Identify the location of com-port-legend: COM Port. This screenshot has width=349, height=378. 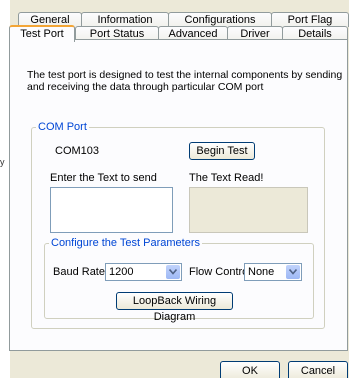
(62, 127).